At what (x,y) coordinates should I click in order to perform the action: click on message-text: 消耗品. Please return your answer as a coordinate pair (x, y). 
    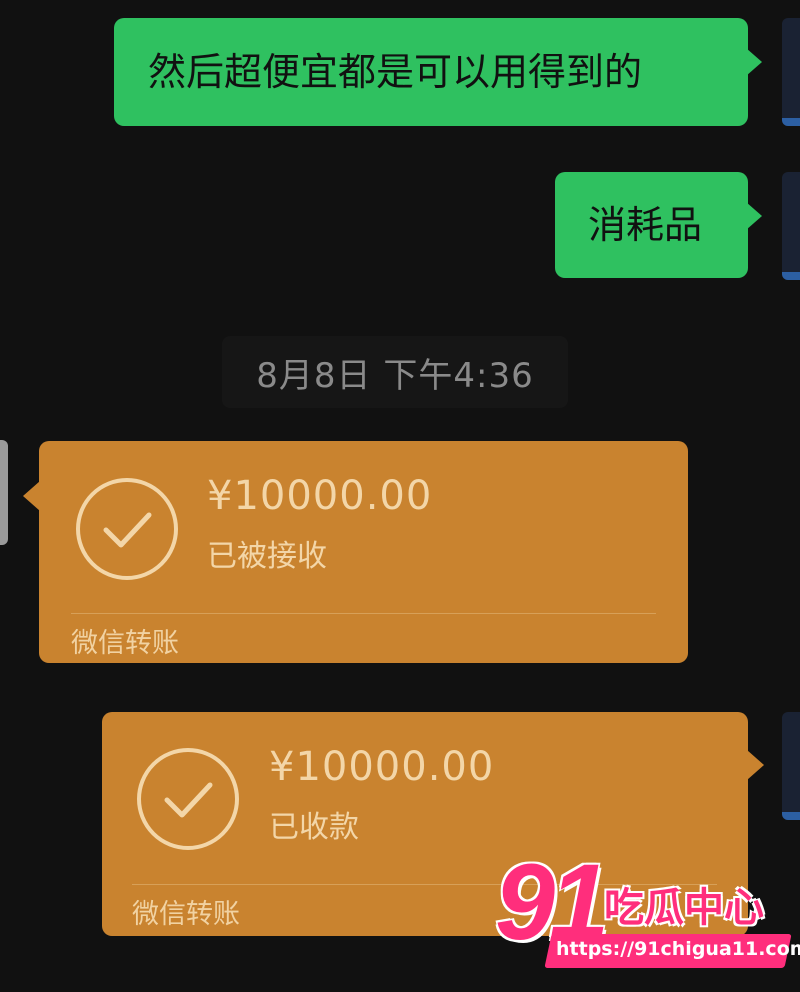
    Looking at the image, I should click on (645, 225).